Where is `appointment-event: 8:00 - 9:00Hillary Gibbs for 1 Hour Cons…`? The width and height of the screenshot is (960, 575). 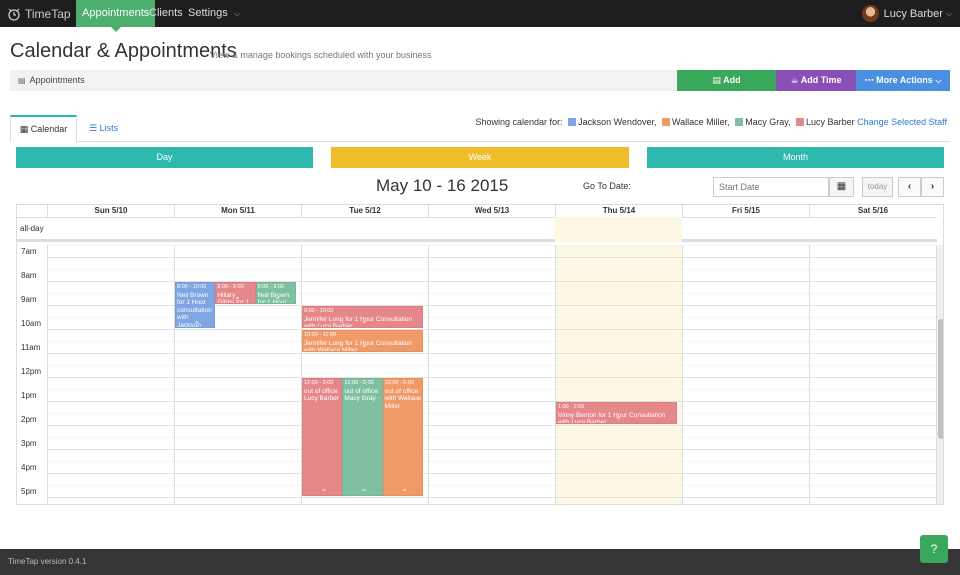
appointment-event: 8:00 - 9:00Hillary Gibbs for 1 Hour Cons… is located at coordinates (235, 293).